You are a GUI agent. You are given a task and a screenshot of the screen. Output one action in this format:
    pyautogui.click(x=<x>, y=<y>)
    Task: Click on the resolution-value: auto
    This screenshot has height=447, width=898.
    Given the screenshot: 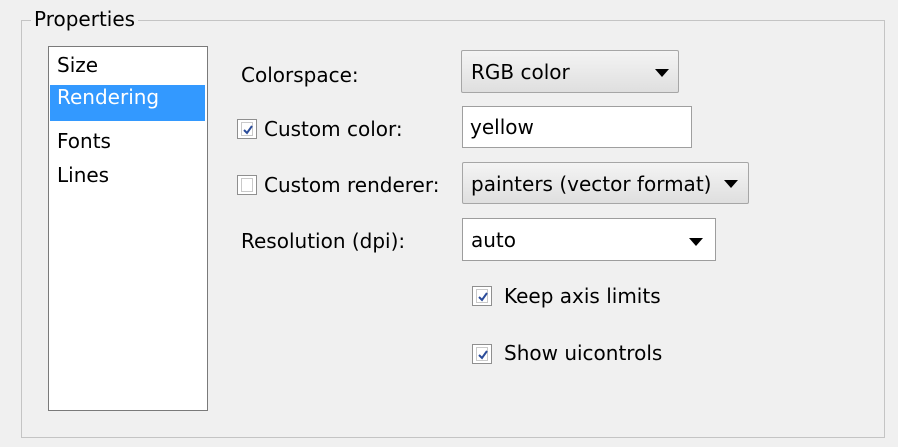 What is the action you would take?
    pyautogui.click(x=494, y=240)
    